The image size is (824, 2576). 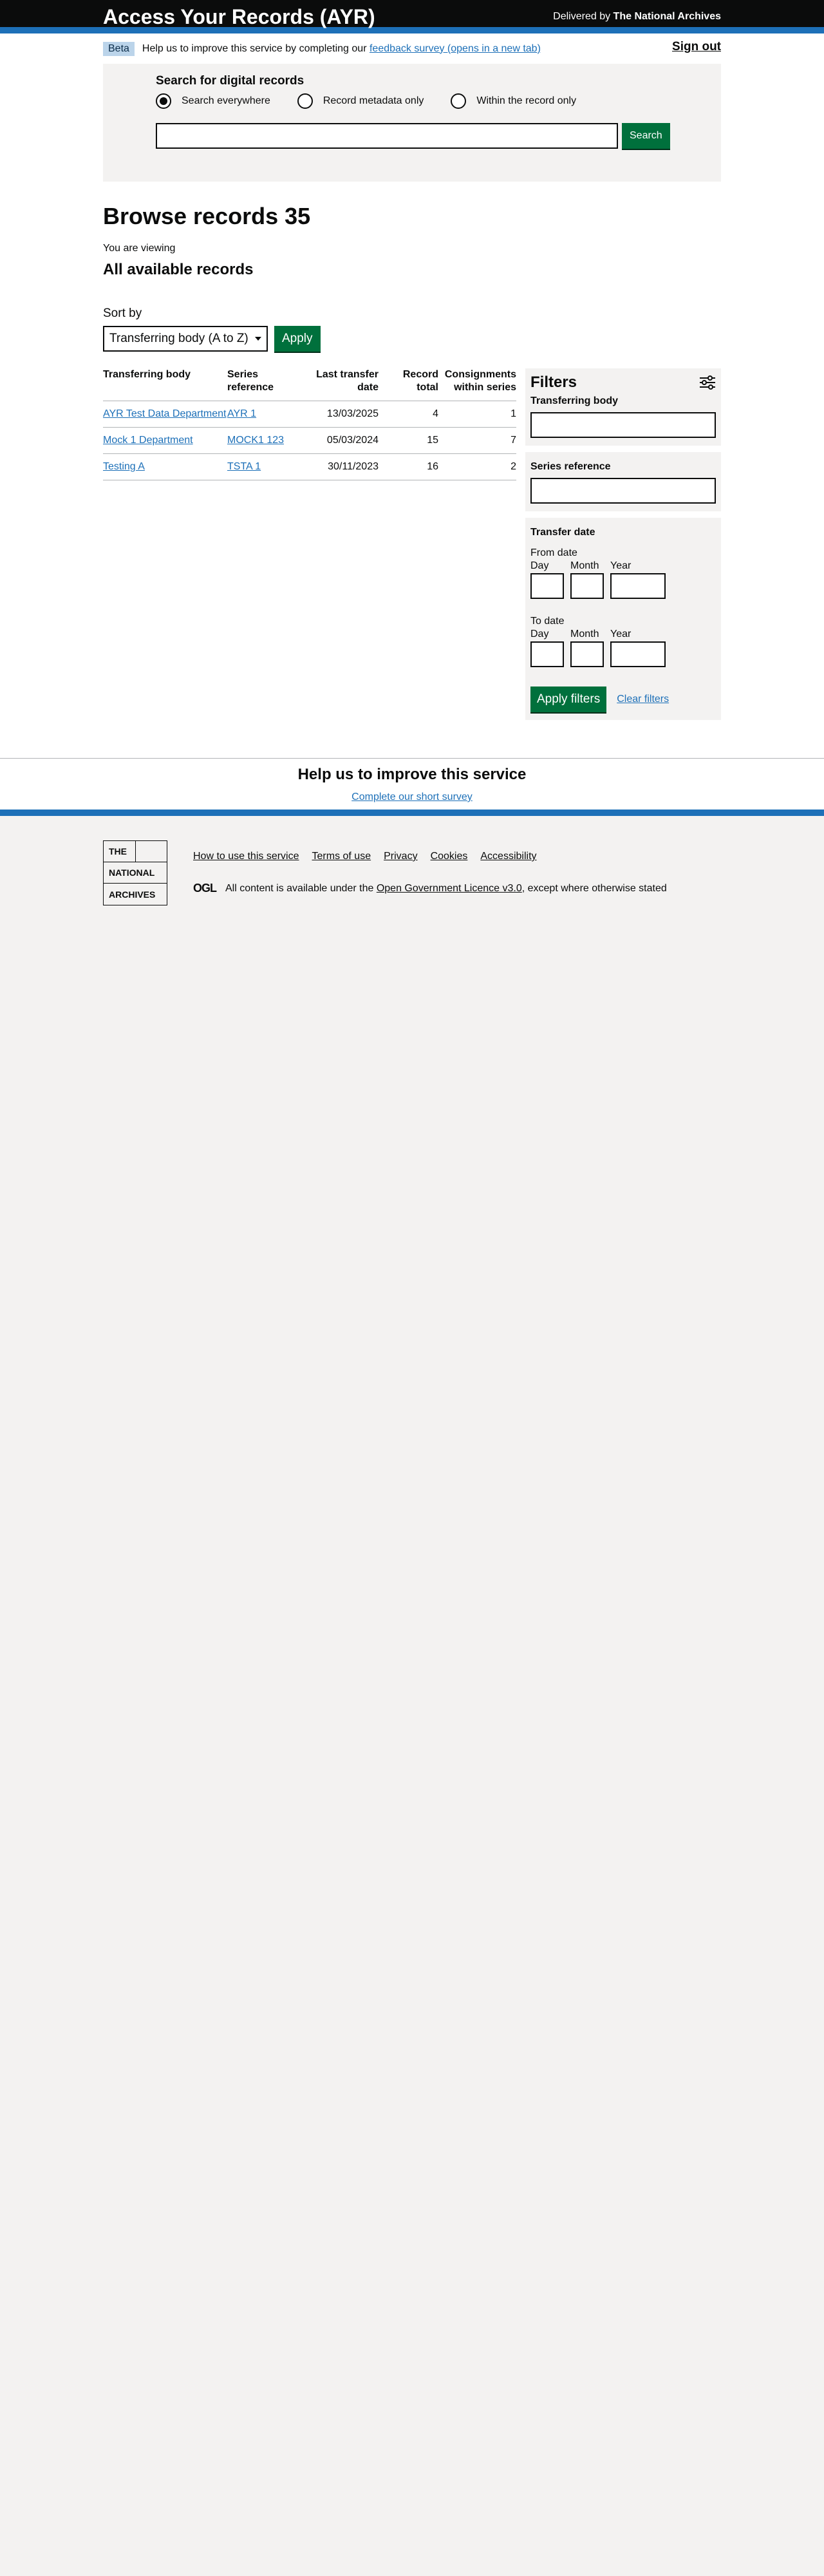 I want to click on licence-suffix: , except where otherwise stated, so click(x=594, y=888).